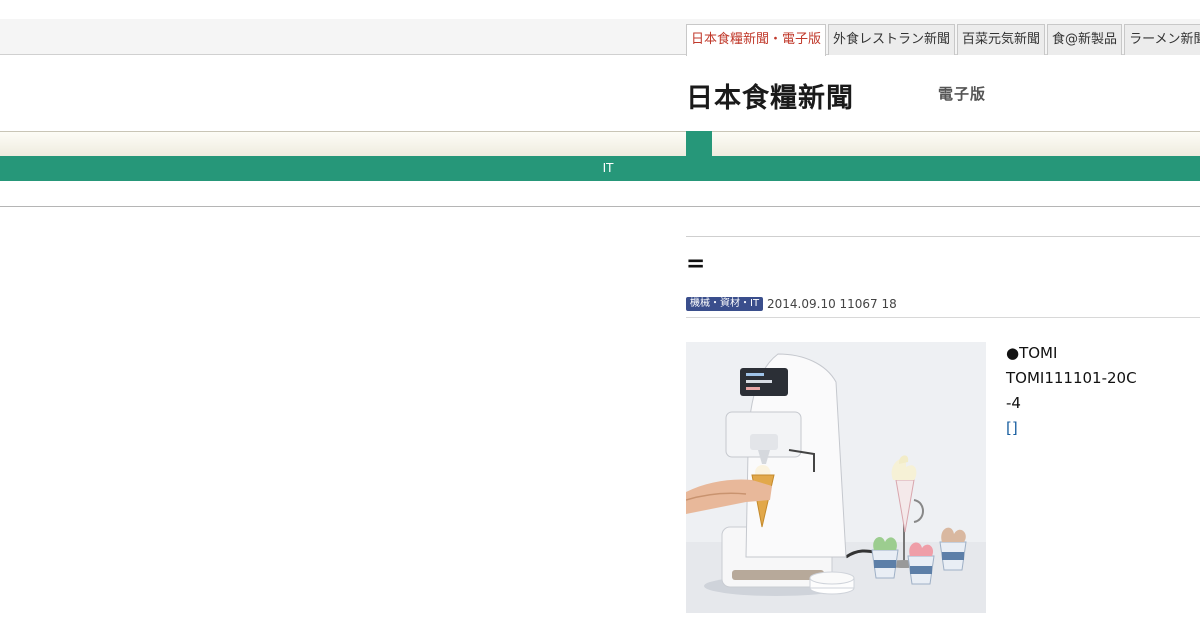 Image resolution: width=1200 pixels, height=630 pixels. I want to click on tab-nihon-shokuryo: 日本食糧新聞・電子版, so click(756, 40).